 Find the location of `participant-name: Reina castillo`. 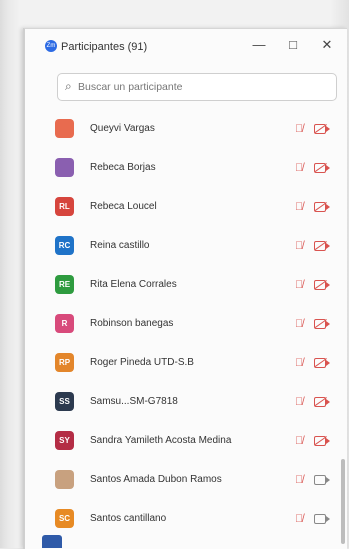

participant-name: Reina castillo is located at coordinates (120, 245).